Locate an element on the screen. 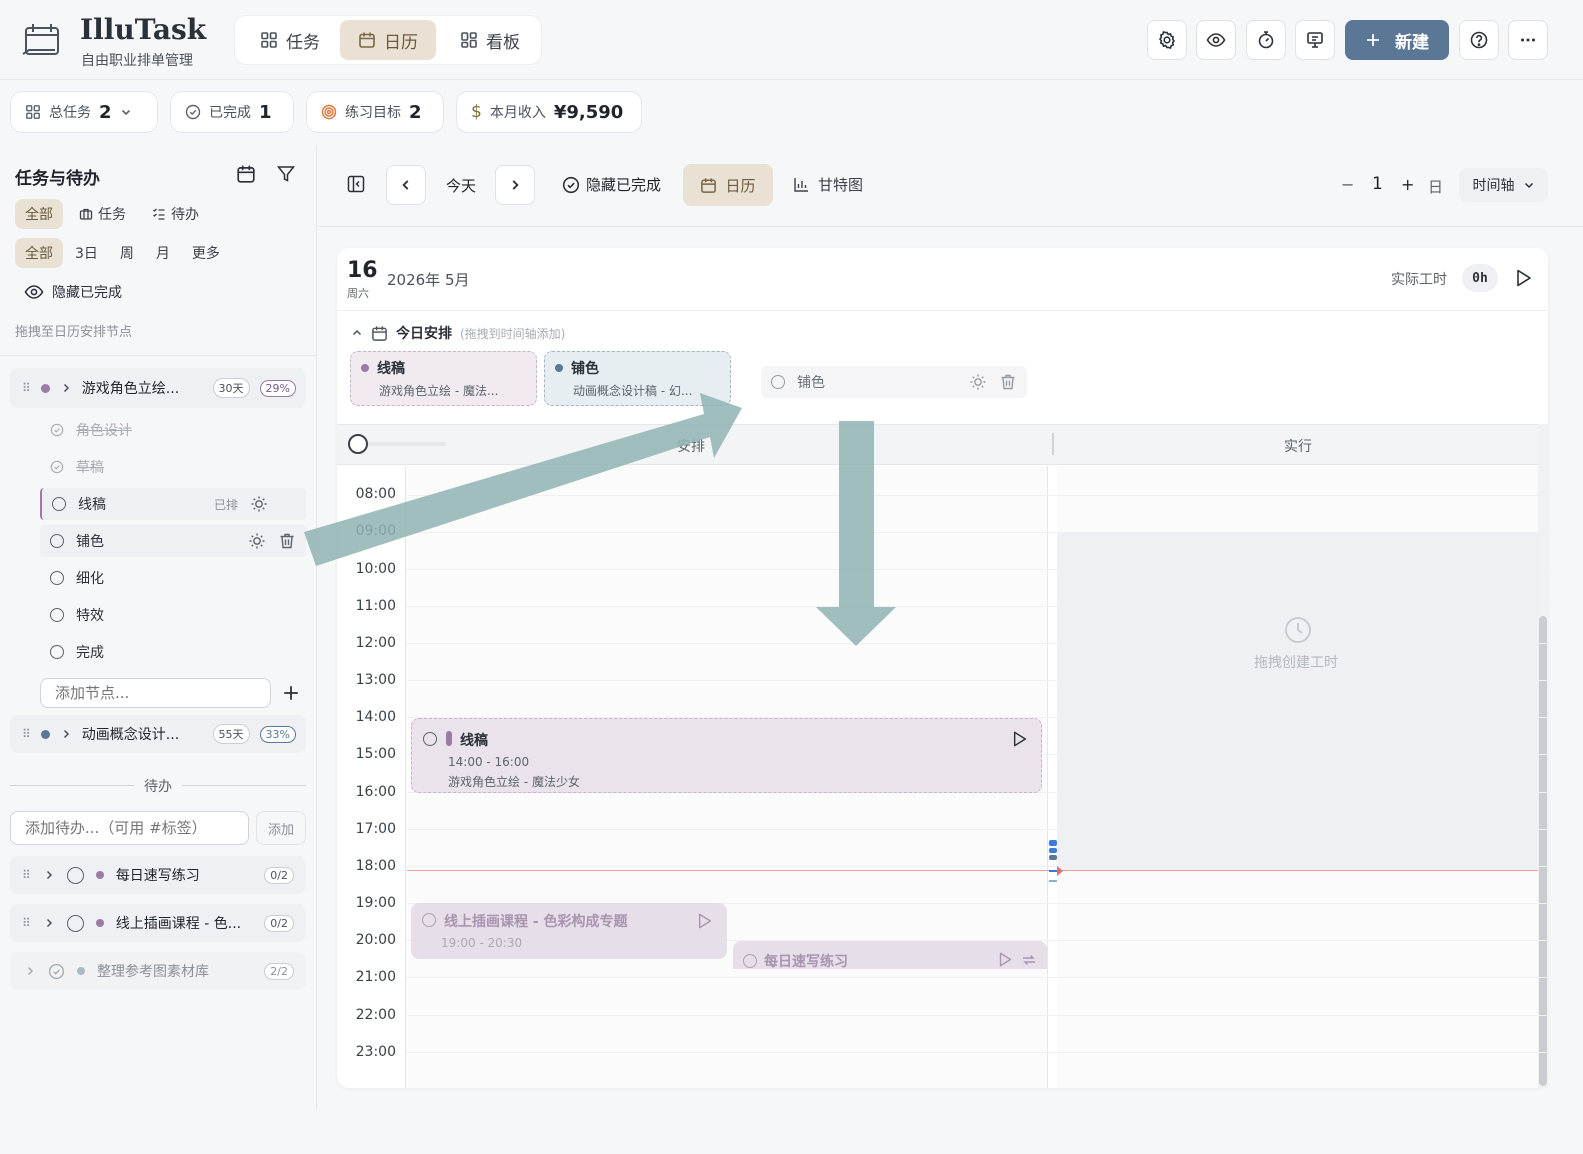 The image size is (1583, 1154). hide-done-toggle: 隐藏已完成 is located at coordinates (611, 184).